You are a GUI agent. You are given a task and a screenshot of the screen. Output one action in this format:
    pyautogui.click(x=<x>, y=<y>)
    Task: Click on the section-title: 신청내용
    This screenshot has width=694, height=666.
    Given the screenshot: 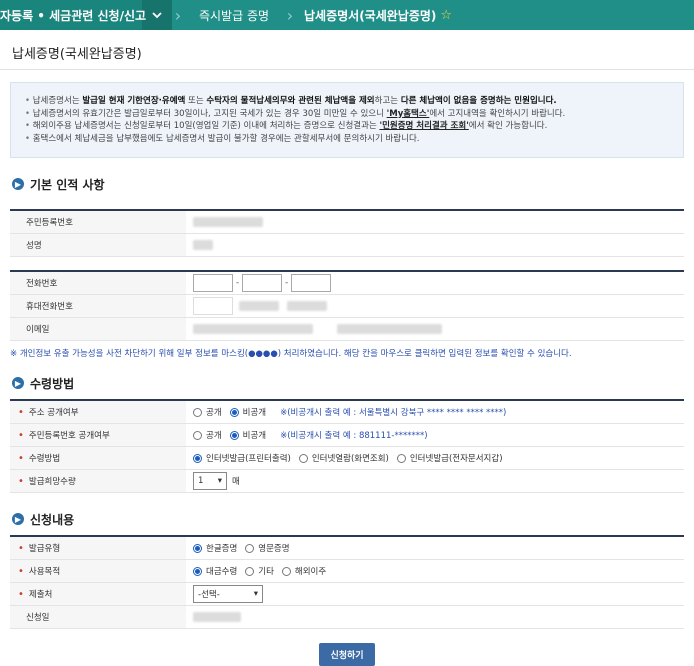 What is the action you would take?
    pyautogui.click(x=52, y=519)
    